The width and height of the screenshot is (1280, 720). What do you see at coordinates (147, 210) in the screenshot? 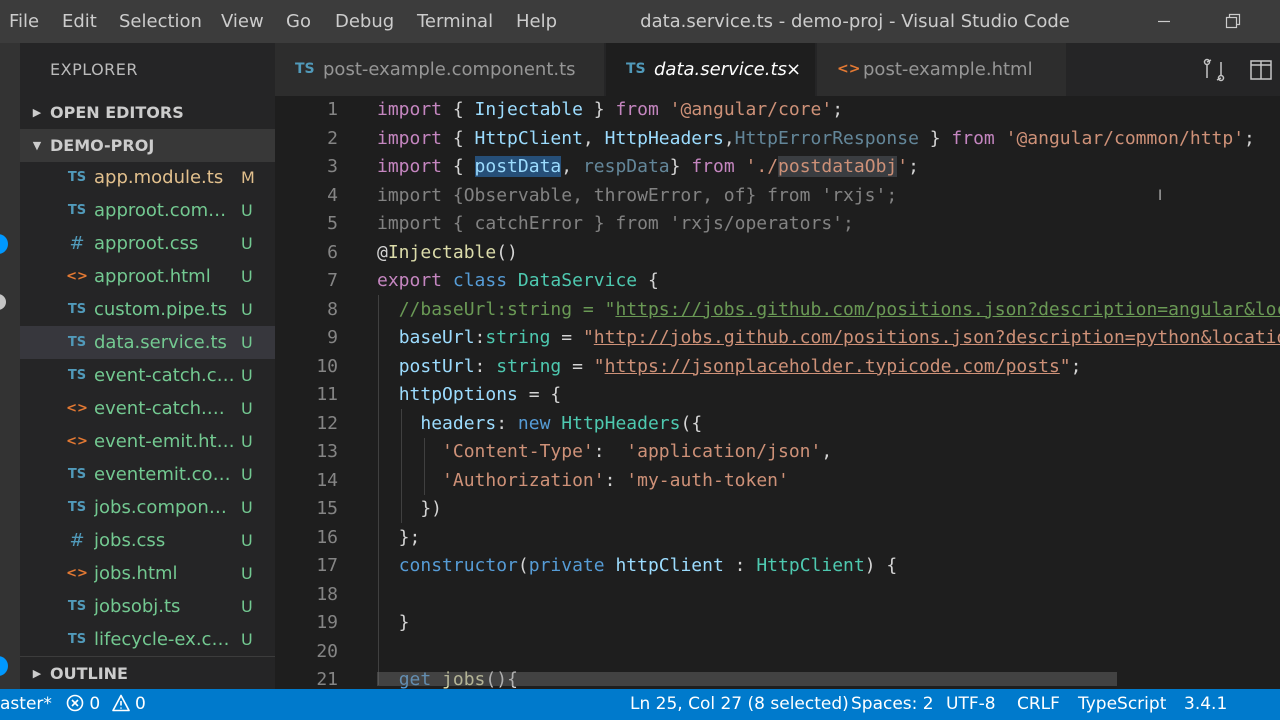
I see `file-item-approot-comp: TS approot.comp... U` at bounding box center [147, 210].